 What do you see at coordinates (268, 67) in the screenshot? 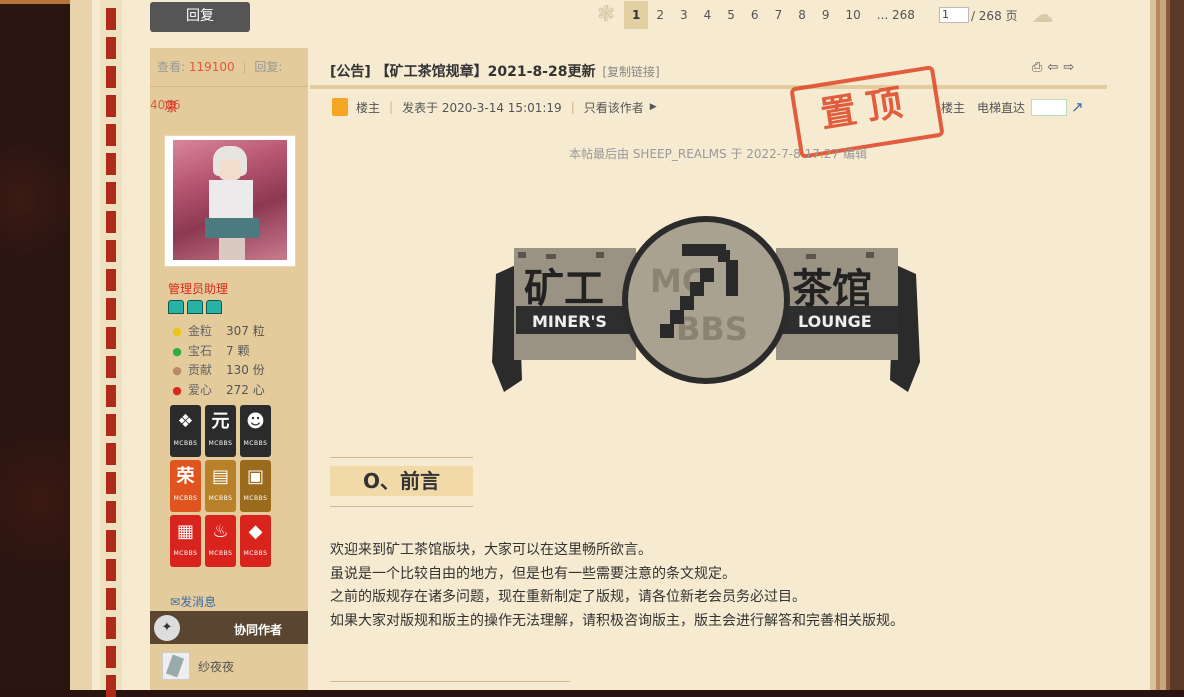
I see `replies-label: 回复:` at bounding box center [268, 67].